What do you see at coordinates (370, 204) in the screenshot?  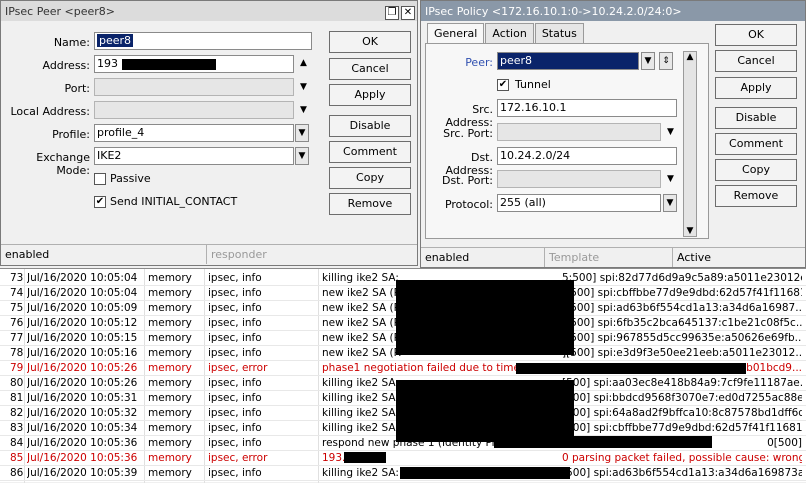 I see `peer-remove-button: Remove` at bounding box center [370, 204].